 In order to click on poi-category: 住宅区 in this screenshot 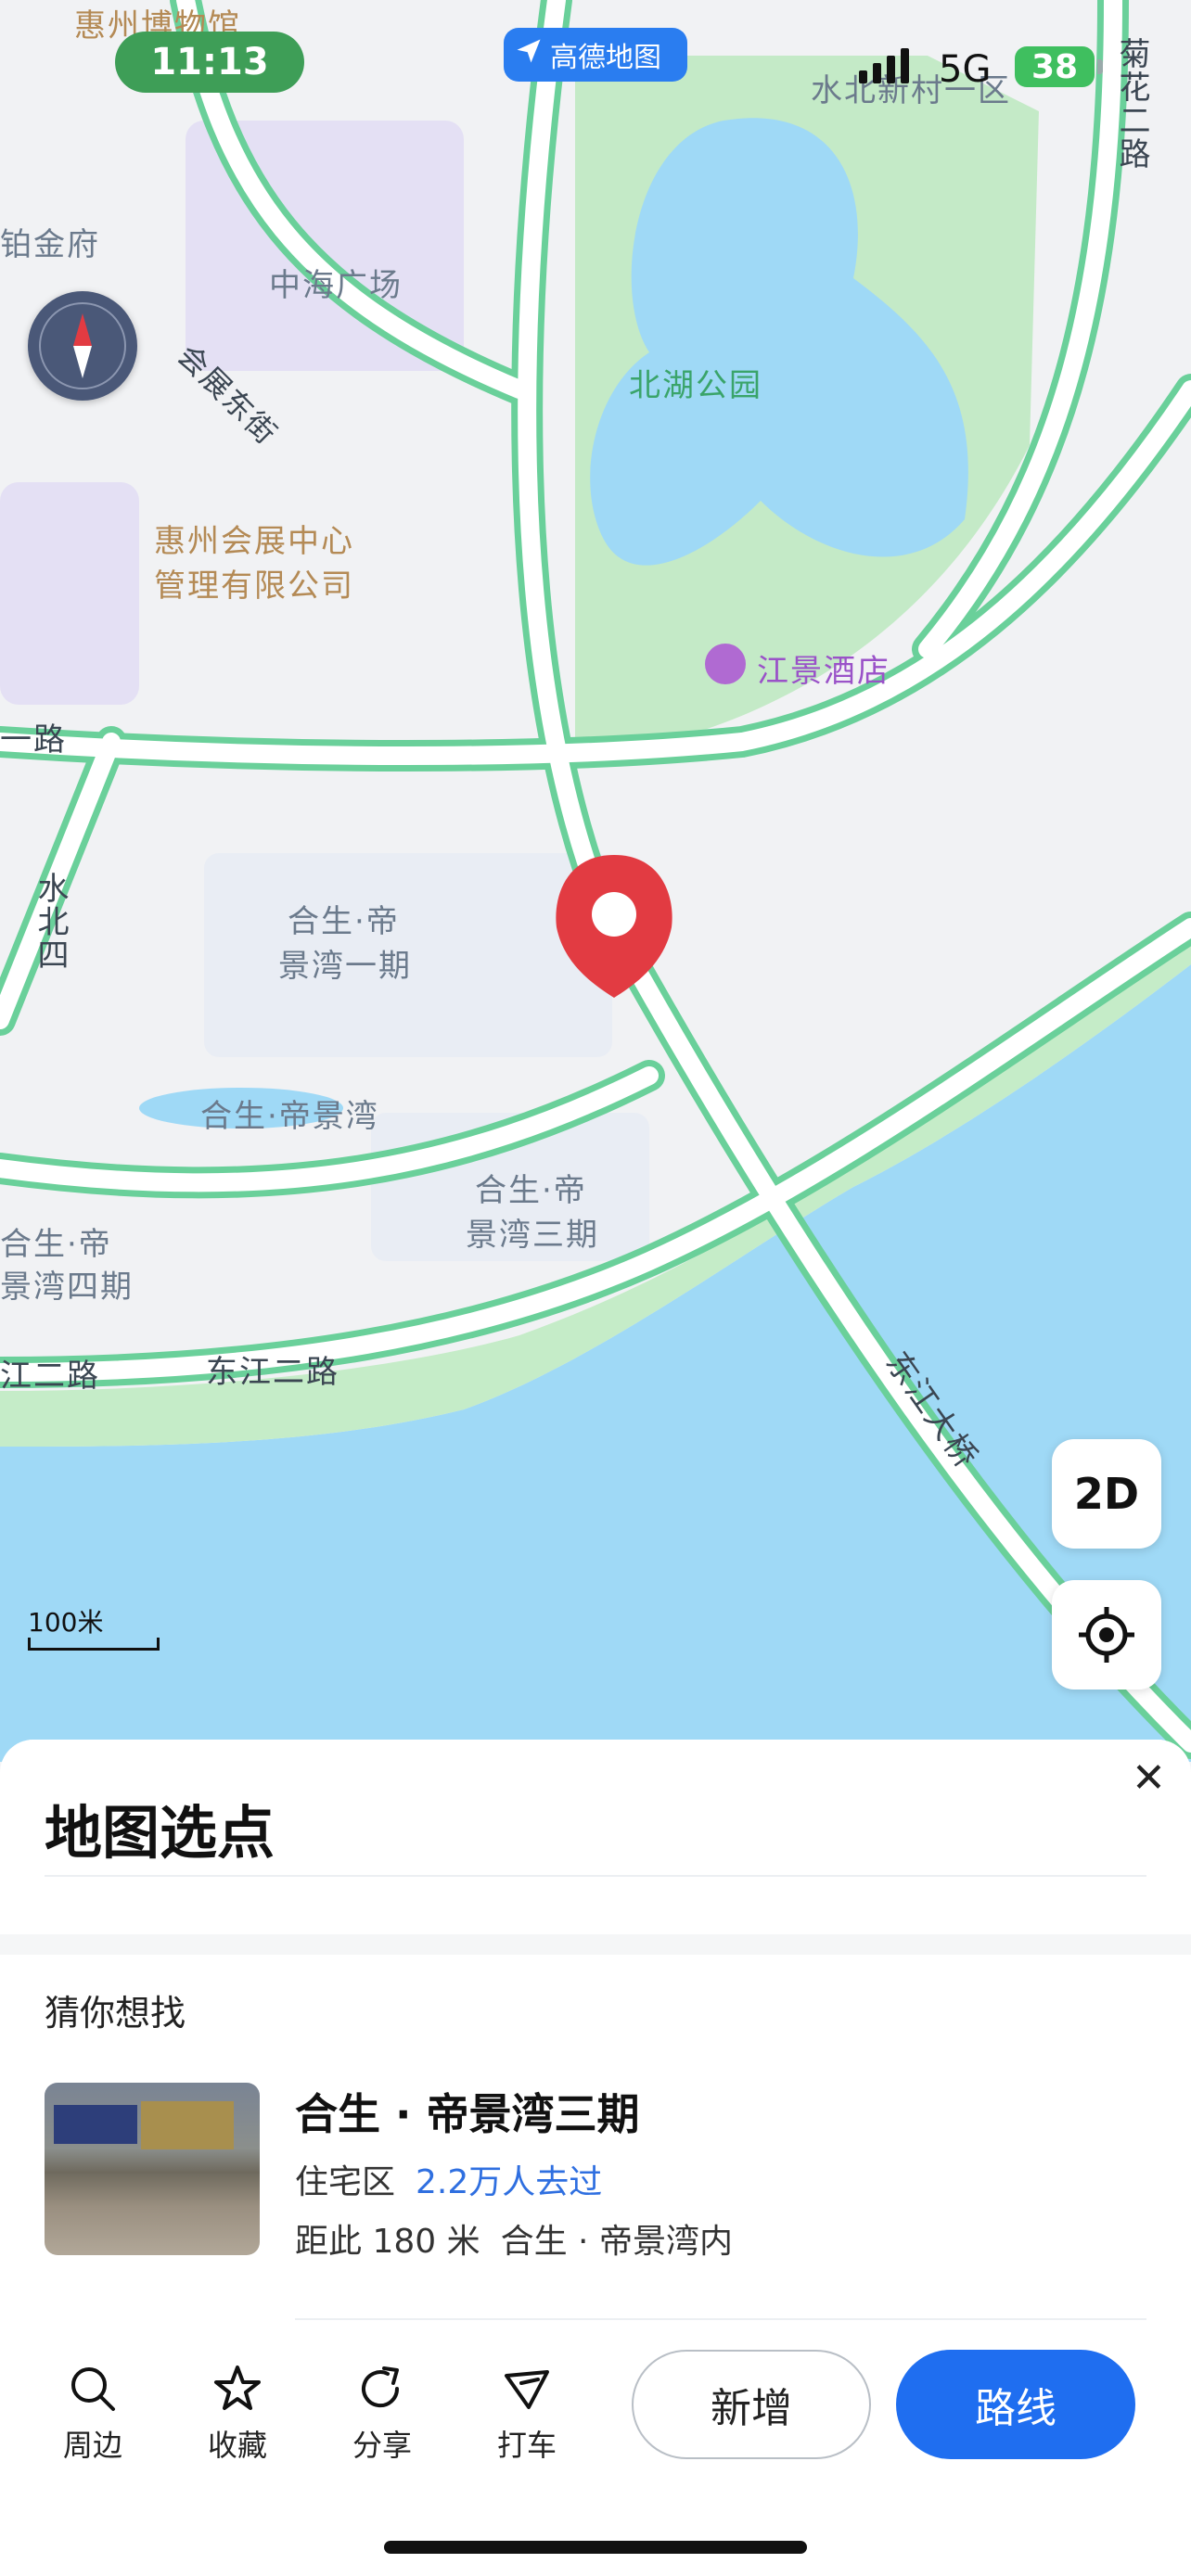, I will do `click(345, 2182)`.